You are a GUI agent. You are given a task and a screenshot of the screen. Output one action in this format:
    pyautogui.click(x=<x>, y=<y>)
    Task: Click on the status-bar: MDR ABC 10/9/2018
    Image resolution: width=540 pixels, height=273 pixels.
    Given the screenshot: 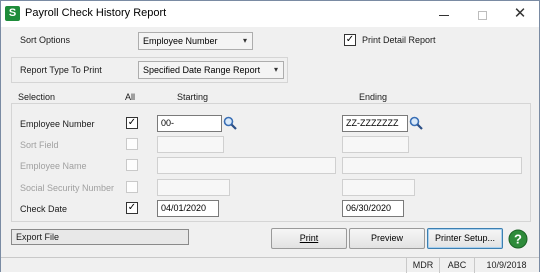 What is the action you would take?
    pyautogui.click(x=270, y=265)
    